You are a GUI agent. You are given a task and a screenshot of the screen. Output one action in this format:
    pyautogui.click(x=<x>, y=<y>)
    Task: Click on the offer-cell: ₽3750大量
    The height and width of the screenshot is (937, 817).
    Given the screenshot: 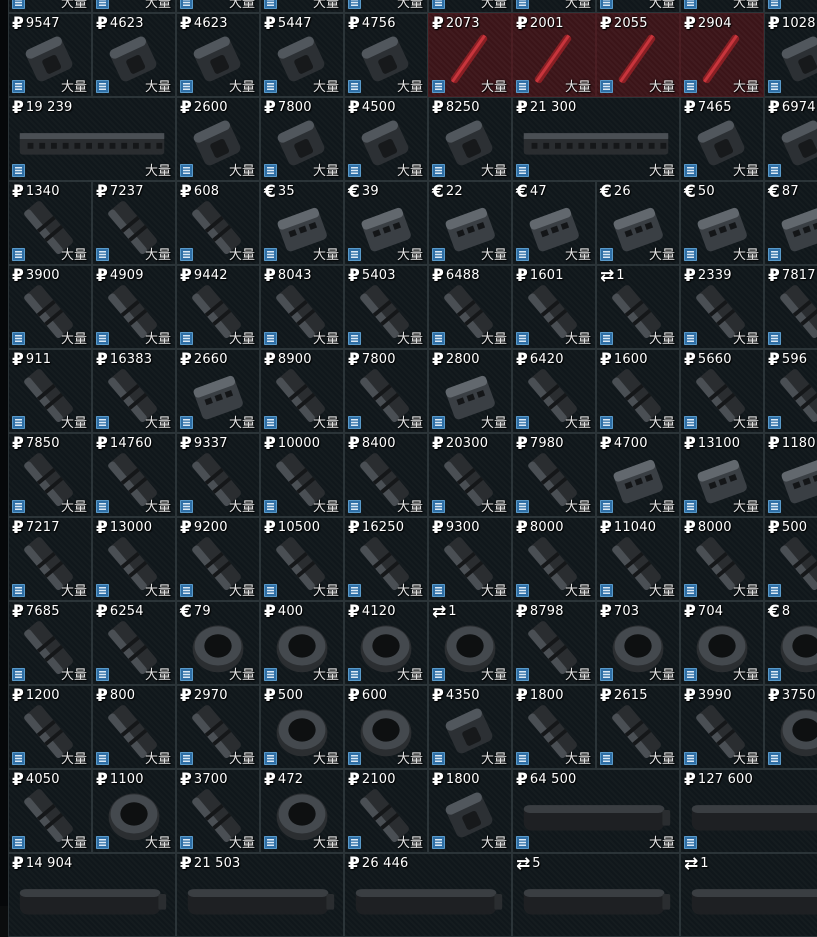 What is the action you would take?
    pyautogui.click(x=790, y=727)
    